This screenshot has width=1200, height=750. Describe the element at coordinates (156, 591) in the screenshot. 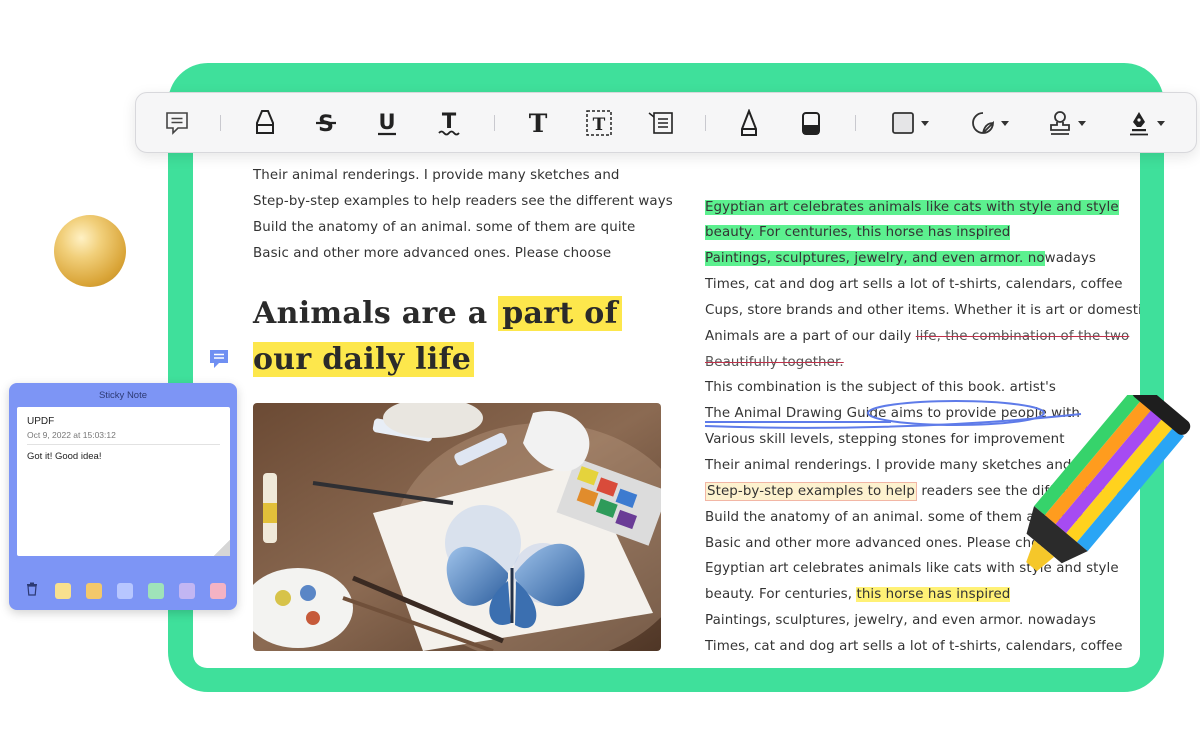

I see `color-swatch-green` at that location.